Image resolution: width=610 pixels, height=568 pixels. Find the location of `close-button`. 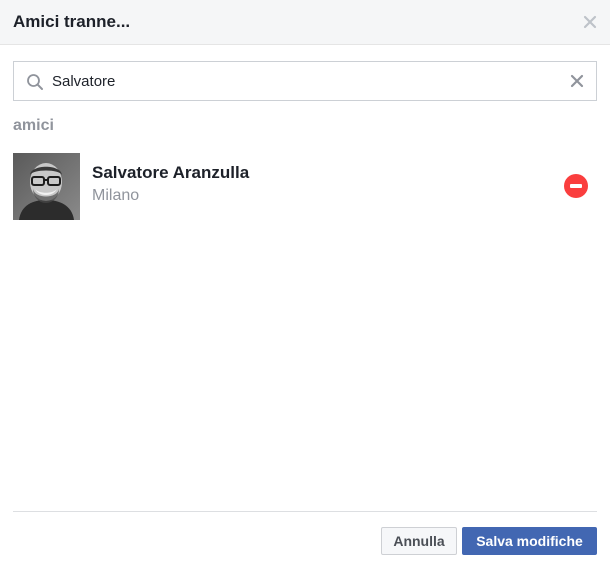

close-button is located at coordinates (590, 22).